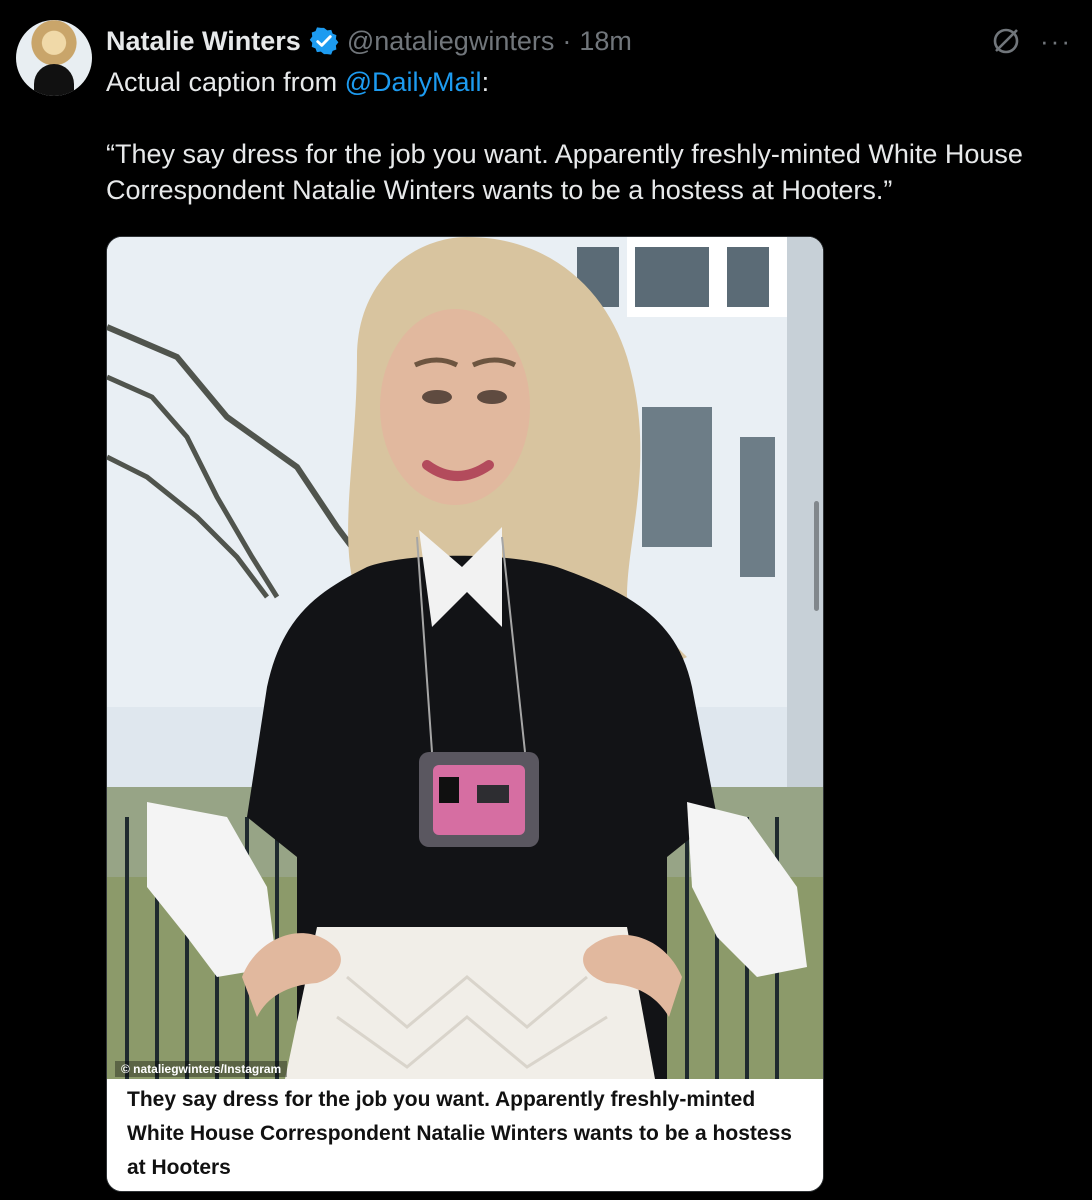 The height and width of the screenshot is (1200, 1092). I want to click on post-text-colon: :, so click(485, 82).